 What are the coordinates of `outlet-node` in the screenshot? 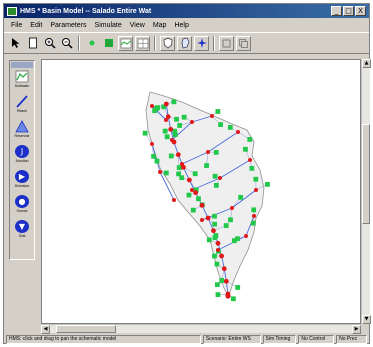 It's located at (228, 296).